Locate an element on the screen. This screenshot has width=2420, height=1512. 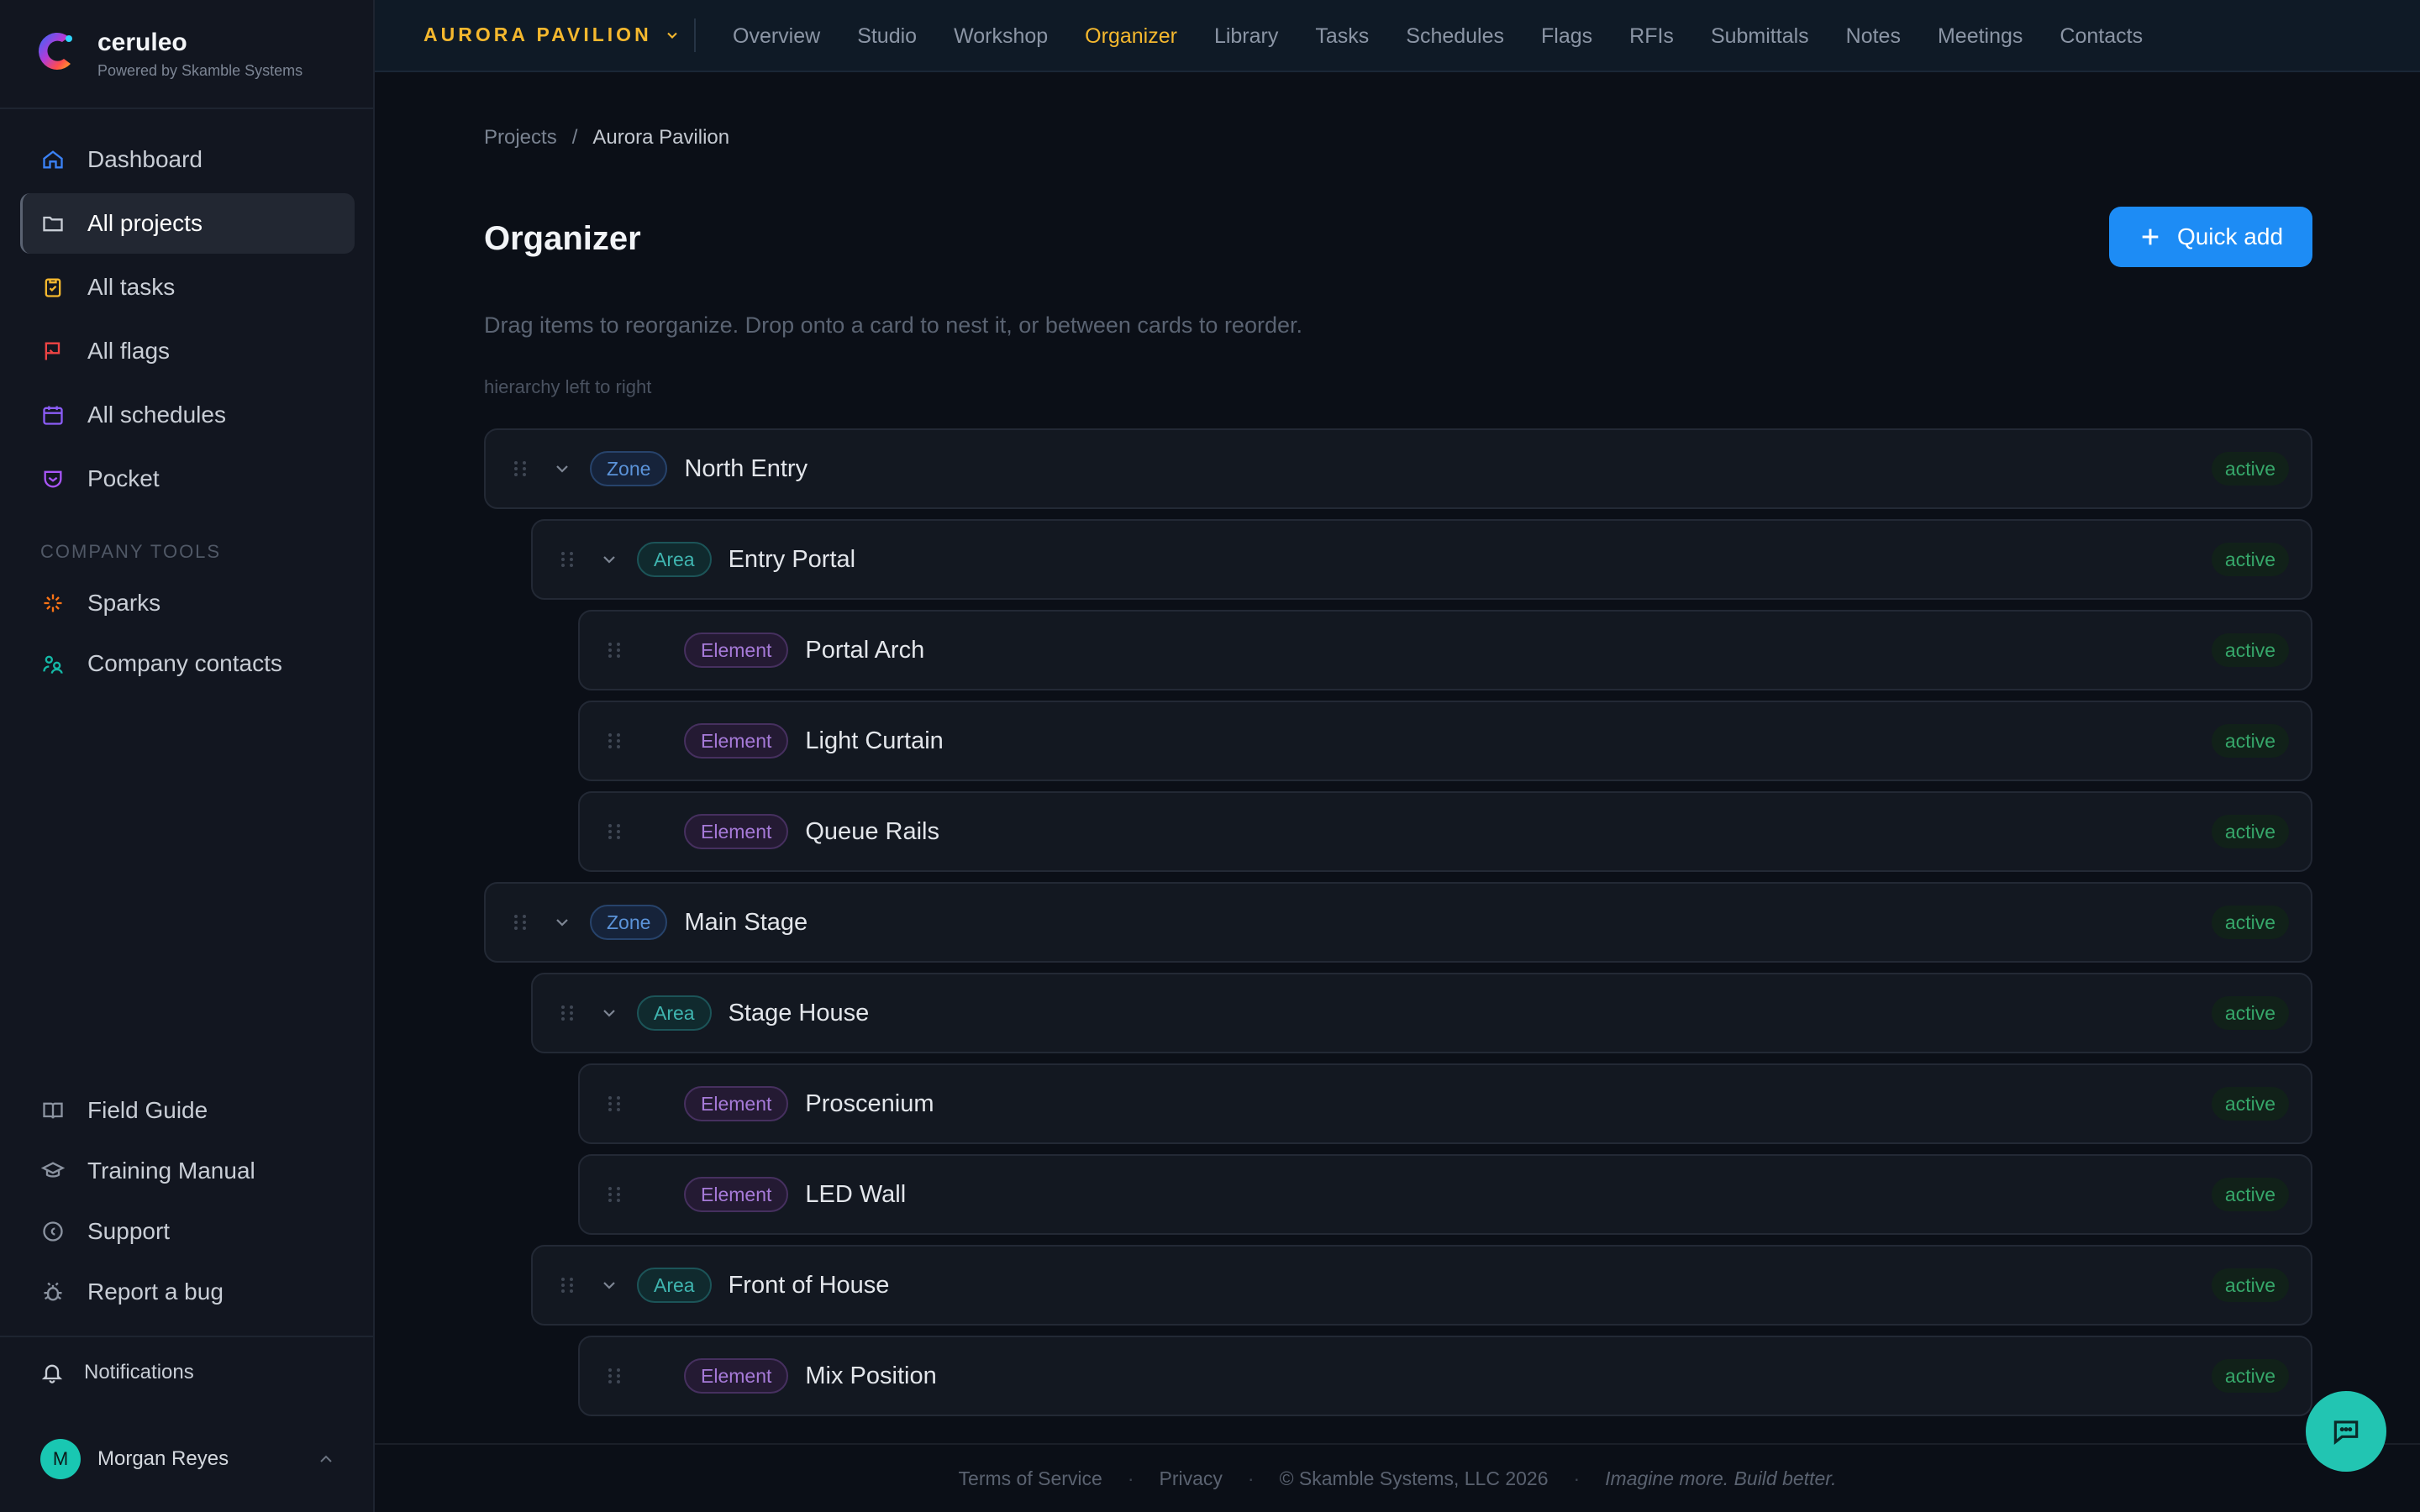
row-title: North Entry is located at coordinates (746, 468).